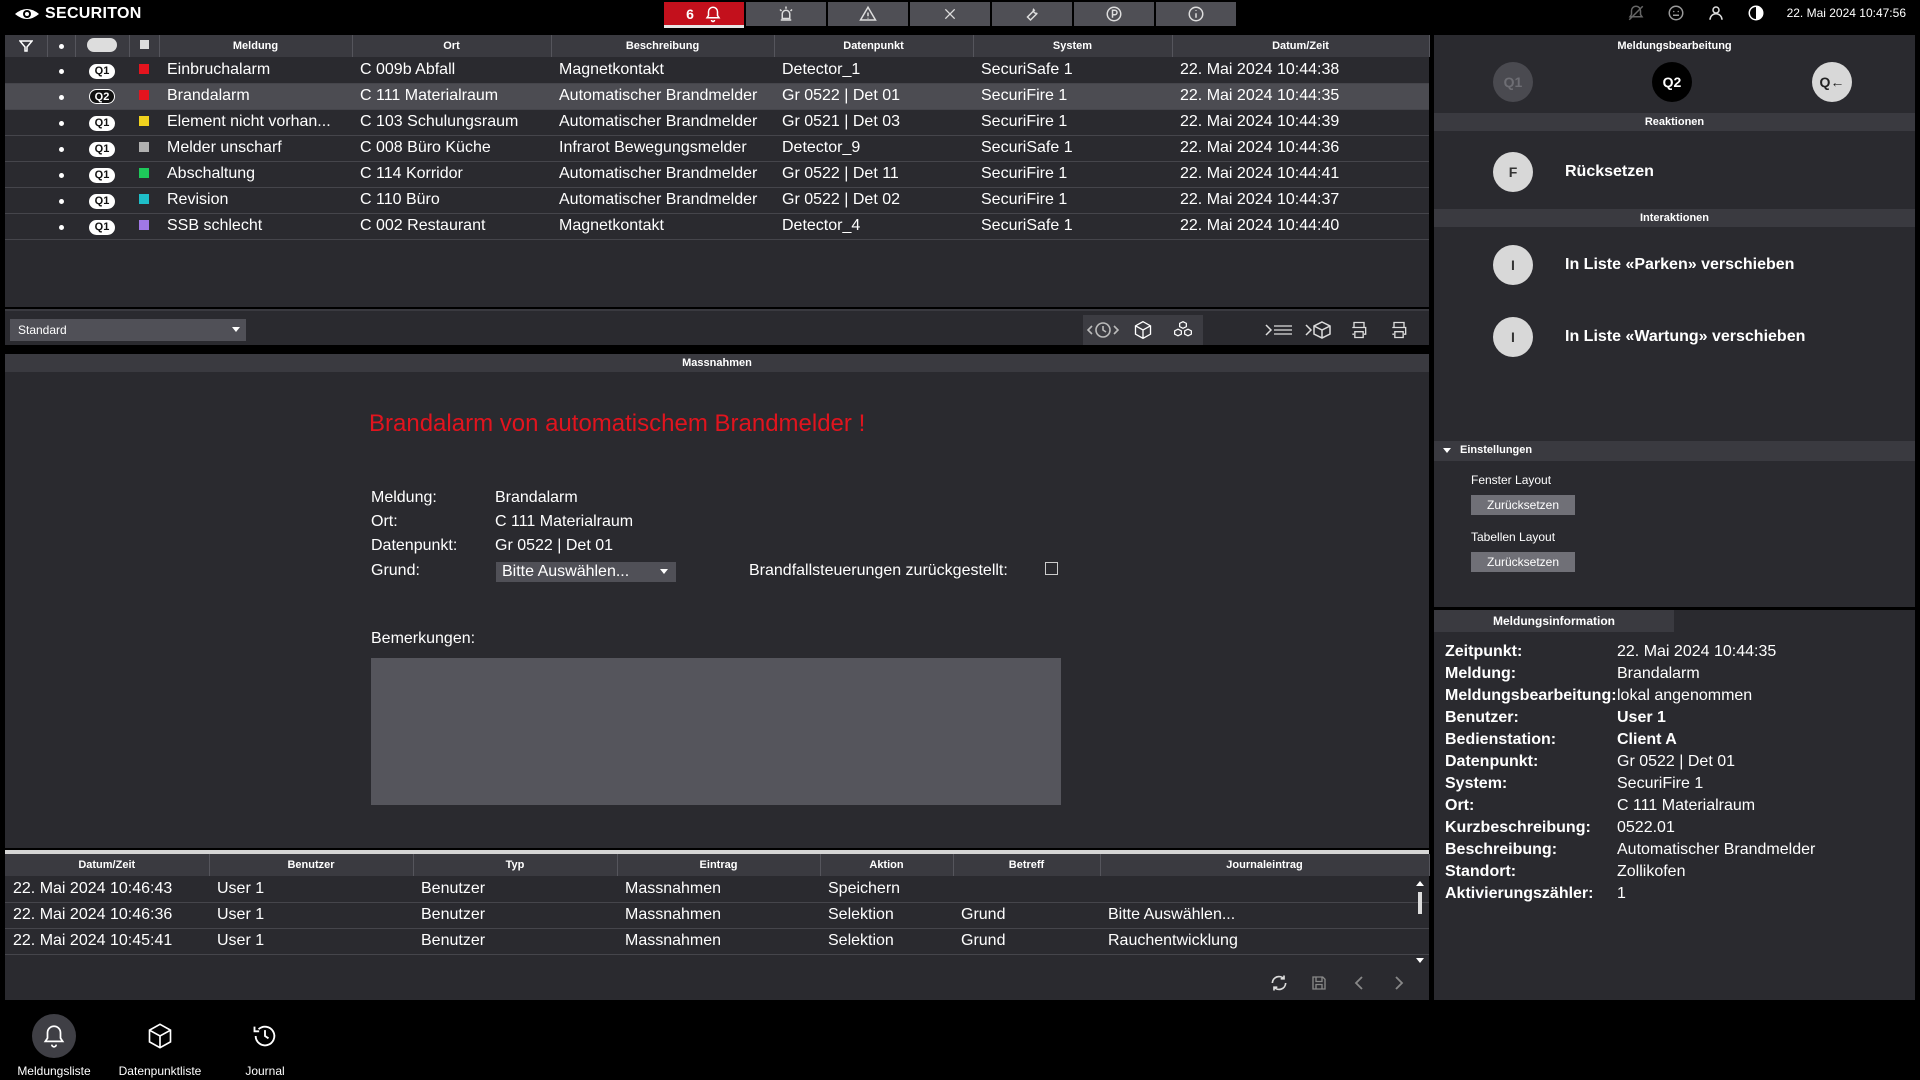  What do you see at coordinates (868, 14) in the screenshot?
I see `tab-warnings` at bounding box center [868, 14].